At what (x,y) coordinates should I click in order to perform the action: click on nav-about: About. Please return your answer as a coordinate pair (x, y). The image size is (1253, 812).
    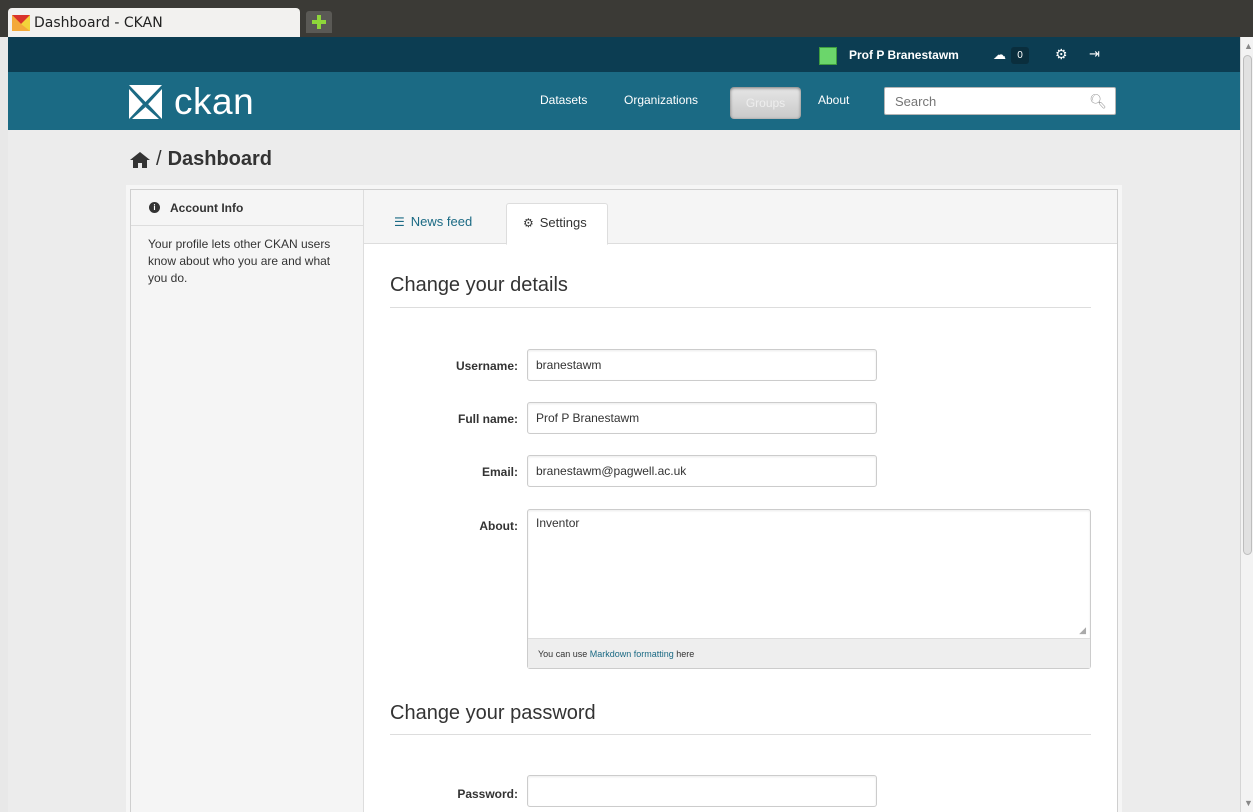
    Looking at the image, I should click on (833, 107).